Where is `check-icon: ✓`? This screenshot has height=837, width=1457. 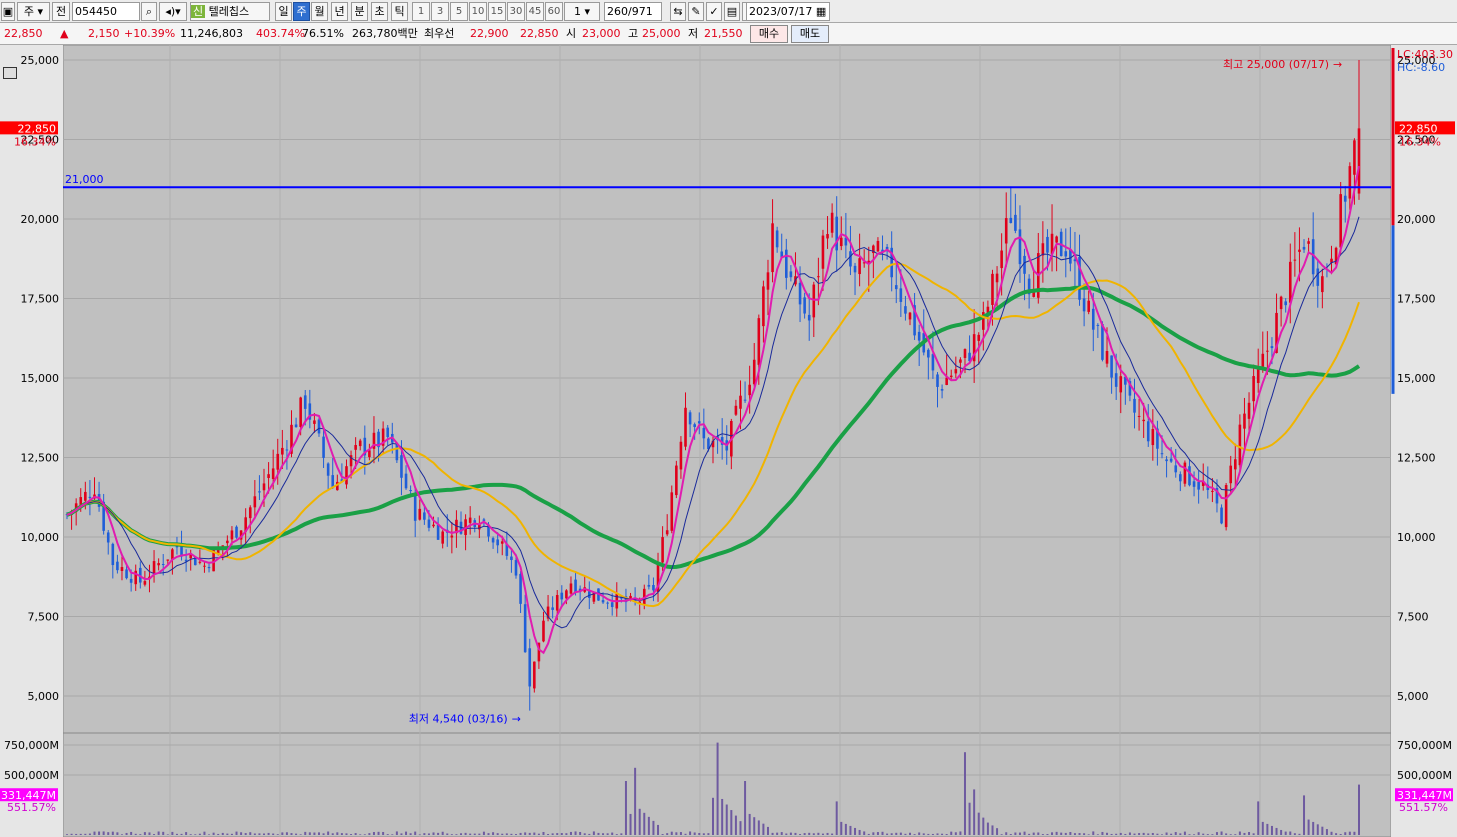 check-icon: ✓ is located at coordinates (714, 11).